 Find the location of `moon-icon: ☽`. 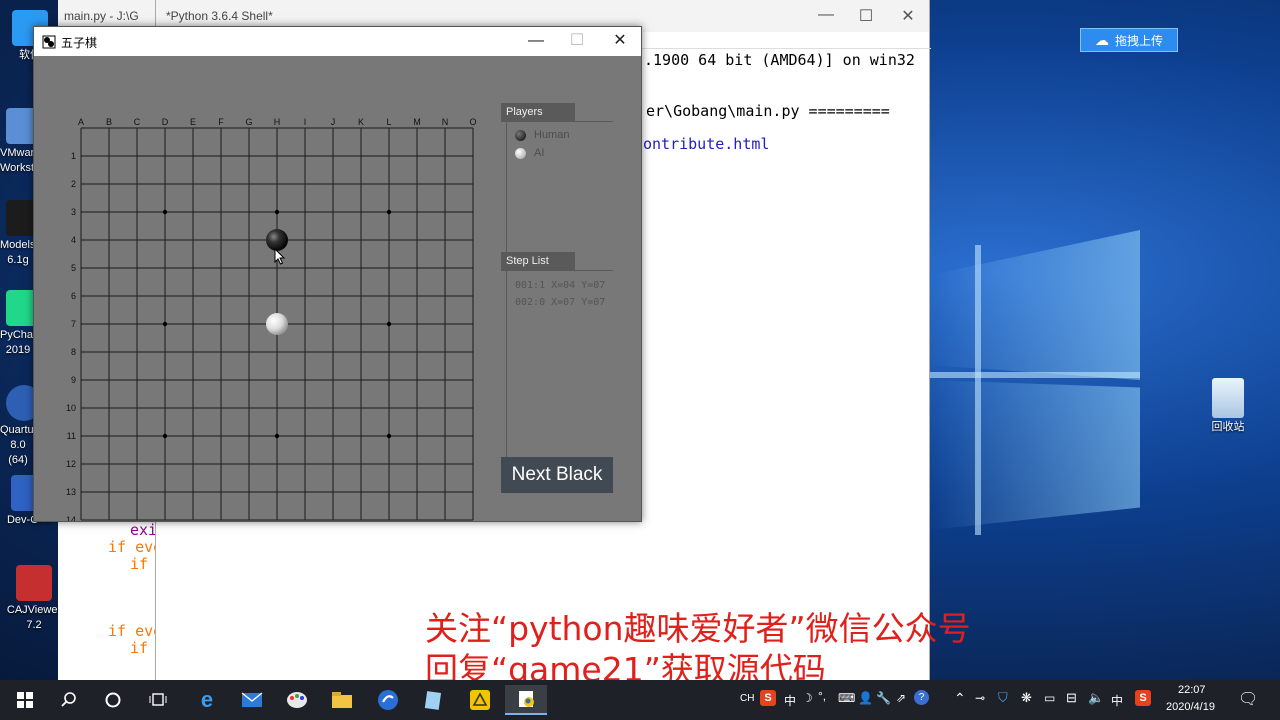

moon-icon: ☽ is located at coordinates (807, 698).